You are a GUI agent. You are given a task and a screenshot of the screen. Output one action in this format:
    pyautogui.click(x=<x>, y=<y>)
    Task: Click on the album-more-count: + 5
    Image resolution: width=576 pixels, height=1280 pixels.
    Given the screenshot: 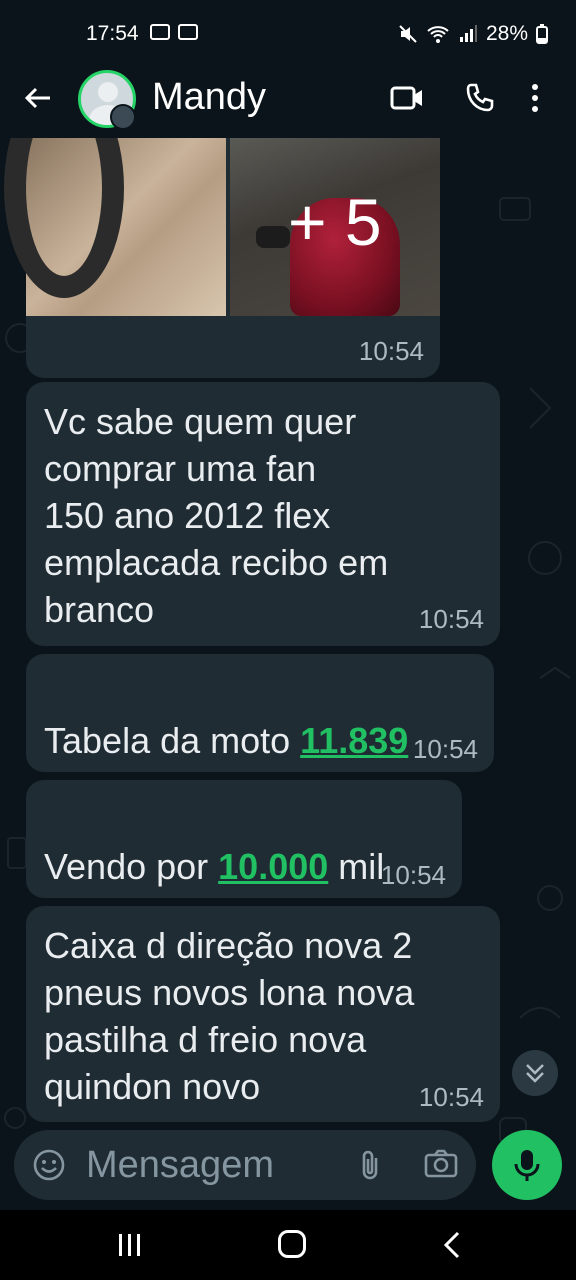 What is the action you would take?
    pyautogui.click(x=335, y=222)
    